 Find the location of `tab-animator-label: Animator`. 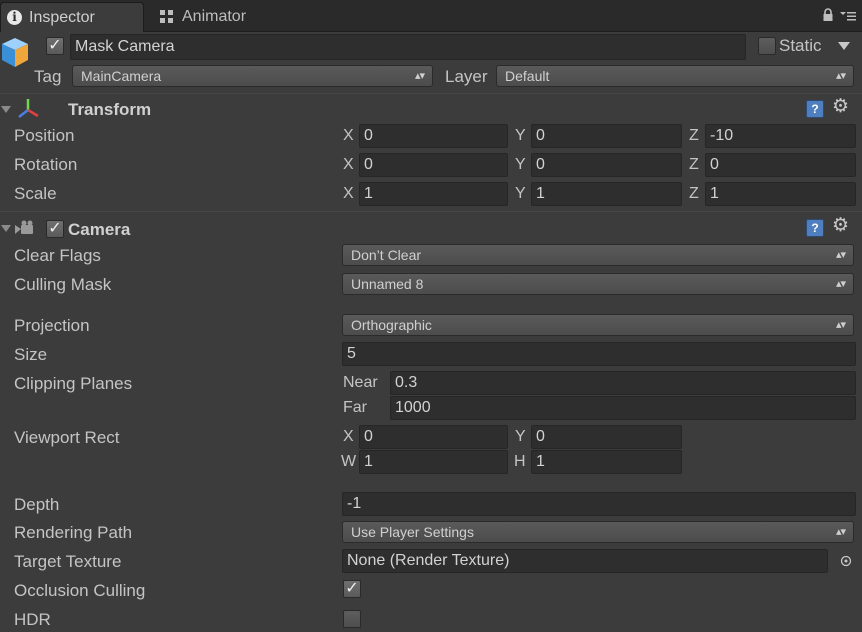

tab-animator-label: Animator is located at coordinates (214, 16).